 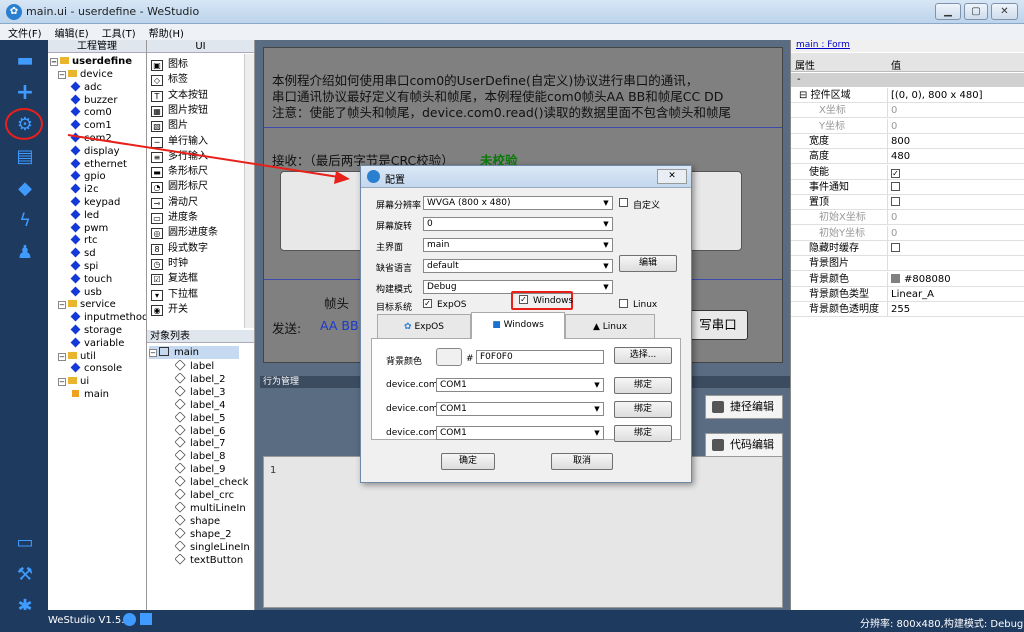 I want to click on com-label: device.com2, so click(x=415, y=433).